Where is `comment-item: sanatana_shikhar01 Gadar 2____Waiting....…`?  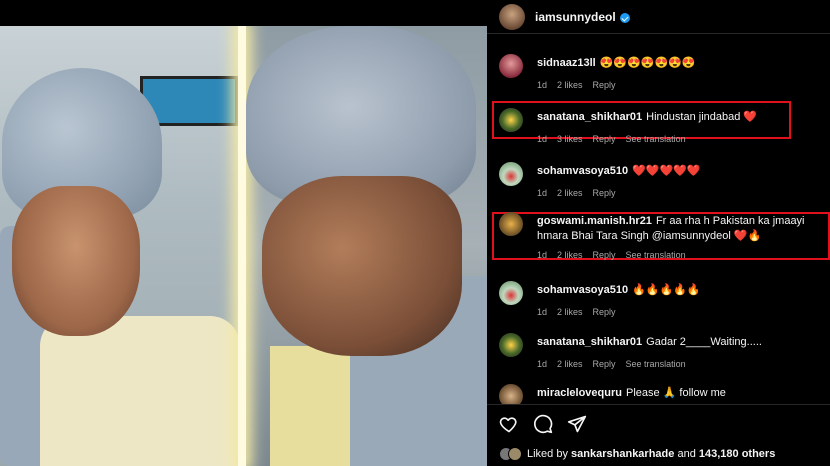
comment-item: sanatana_shikhar01 Gadar 2____Waiting....… is located at coordinates (664, 352).